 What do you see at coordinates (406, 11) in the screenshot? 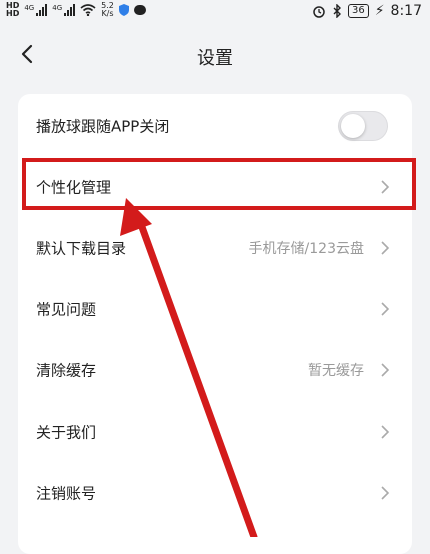
I see `clock-time: 8:17` at bounding box center [406, 11].